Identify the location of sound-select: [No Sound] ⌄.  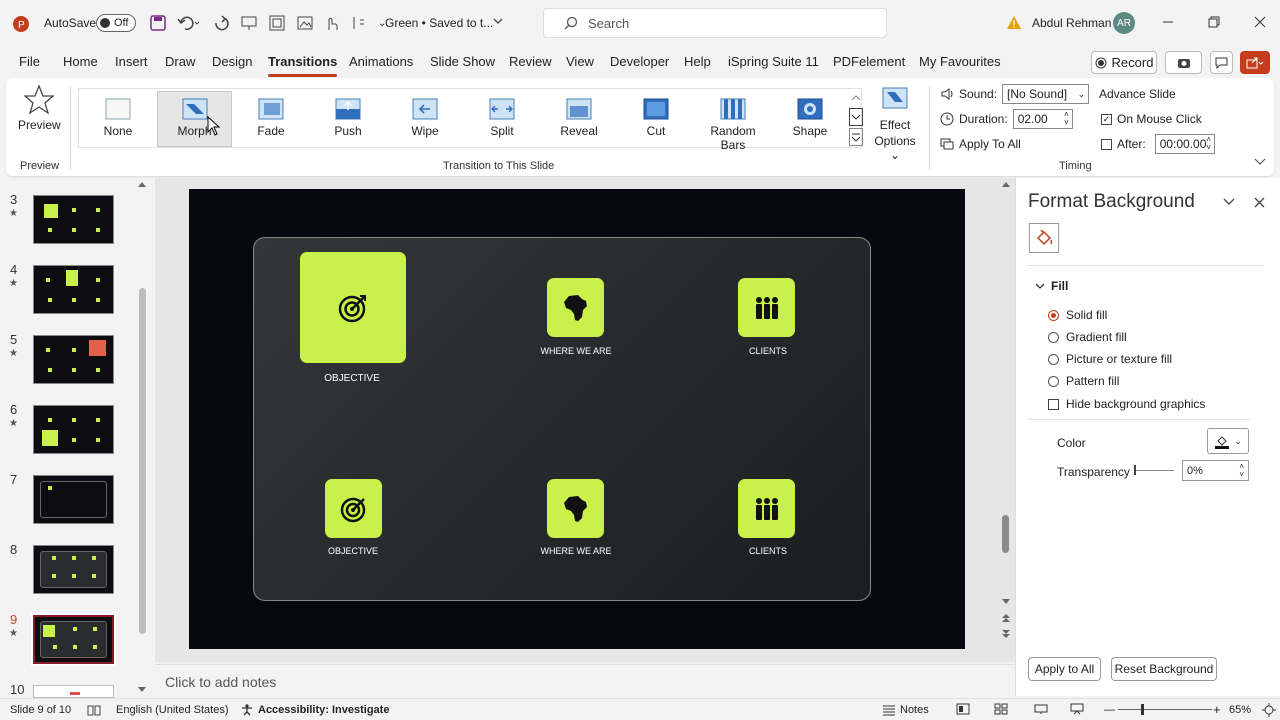
(1046, 94).